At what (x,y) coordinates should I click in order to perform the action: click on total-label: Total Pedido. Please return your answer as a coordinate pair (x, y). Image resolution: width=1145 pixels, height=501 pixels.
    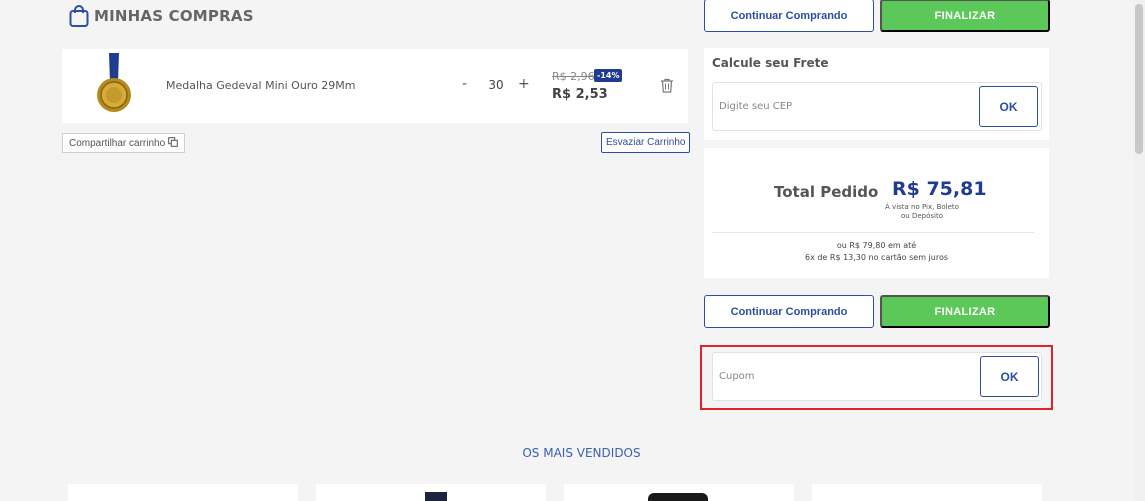
    Looking at the image, I should click on (826, 192).